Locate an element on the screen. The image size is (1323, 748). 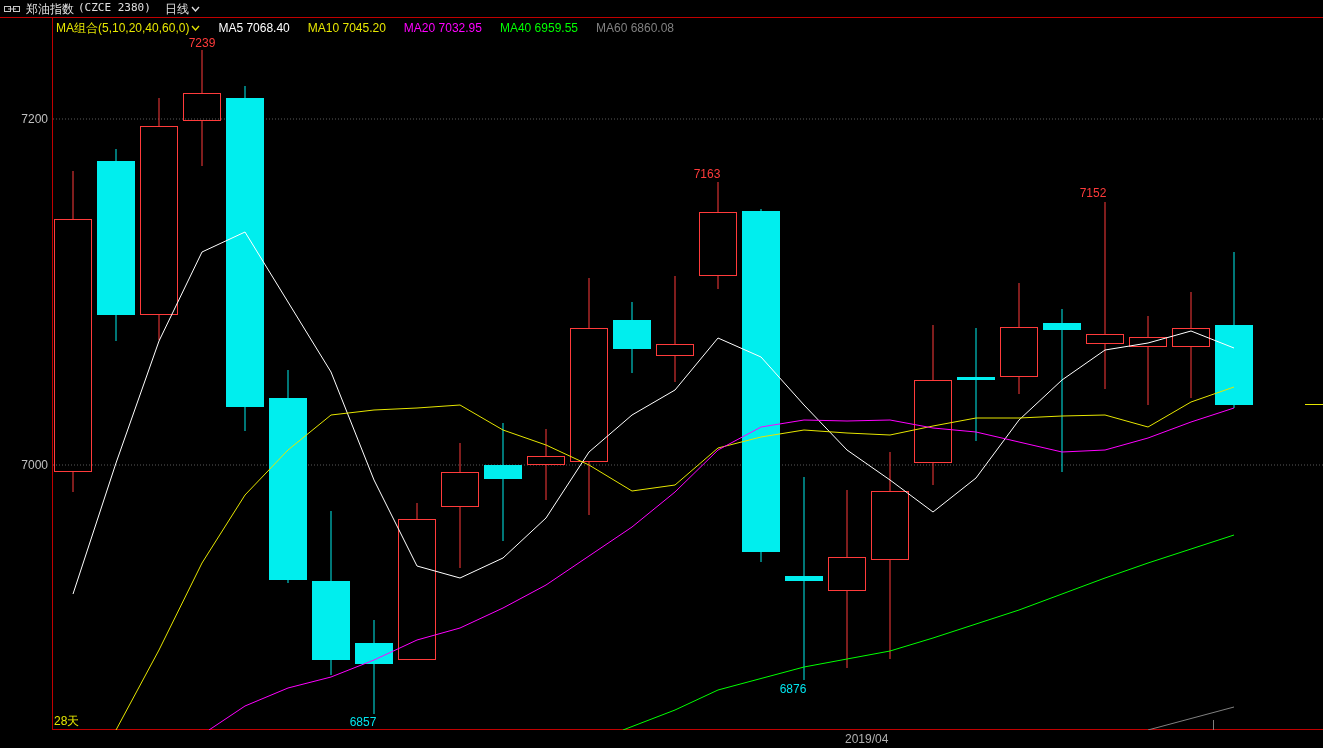
date-axis-label: 2019/04 is located at coordinates (867, 739).